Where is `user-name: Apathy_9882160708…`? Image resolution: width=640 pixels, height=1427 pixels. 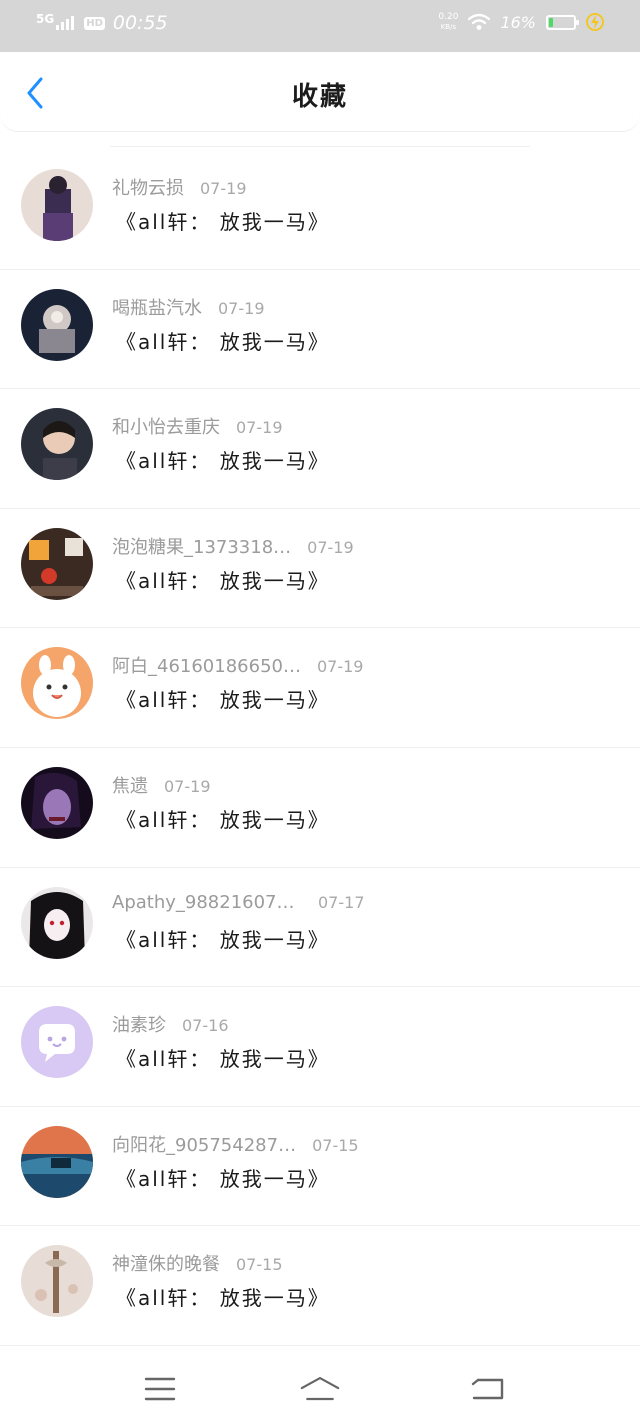
user-name: Apathy_9882160708… is located at coordinates (207, 902).